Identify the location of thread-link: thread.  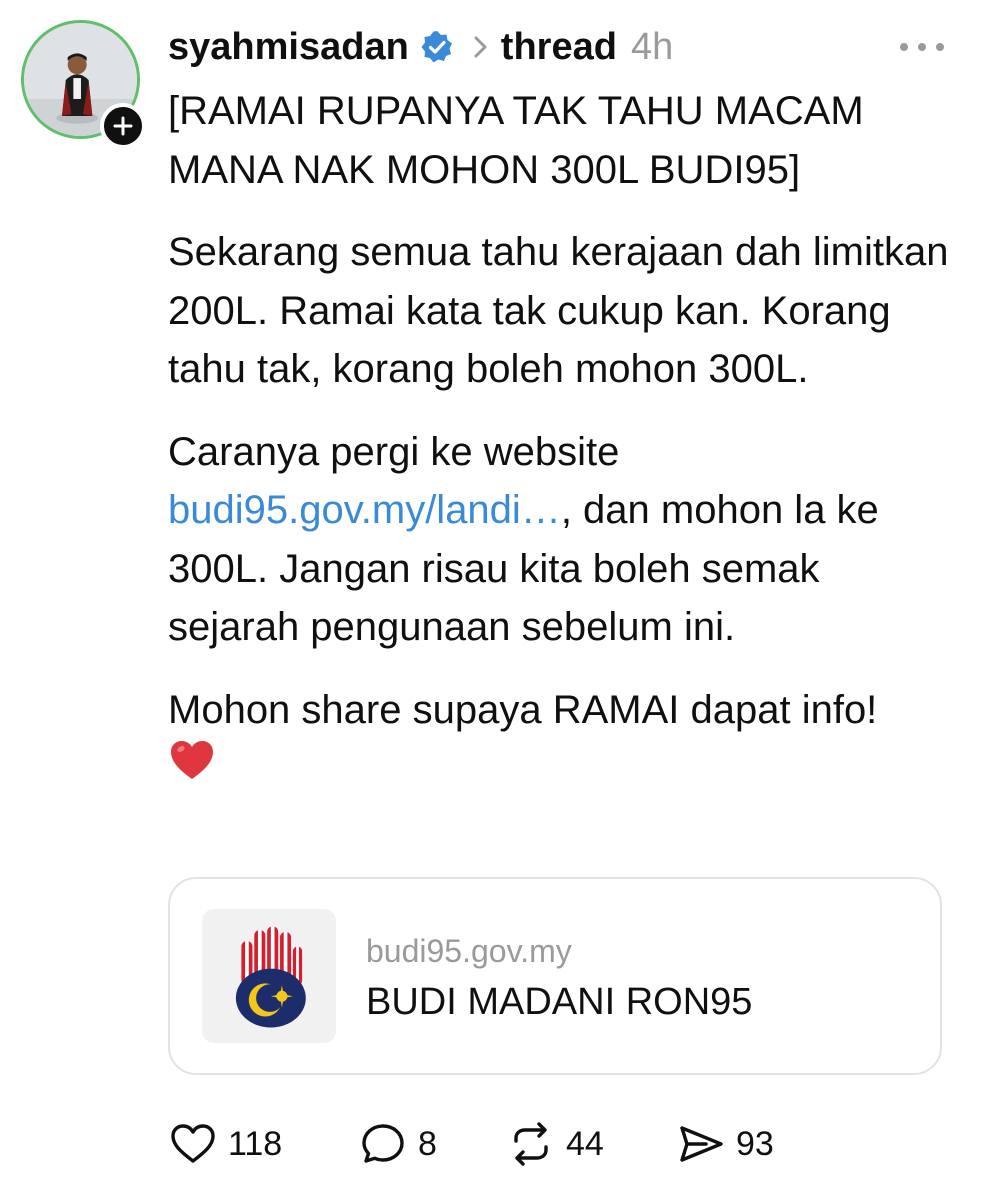
(559, 47).